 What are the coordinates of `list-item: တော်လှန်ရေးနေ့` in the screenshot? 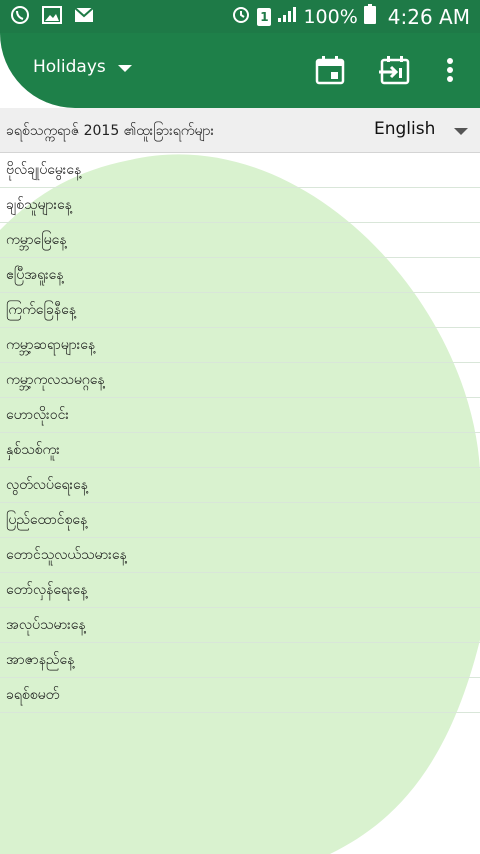 It's located at (240, 590).